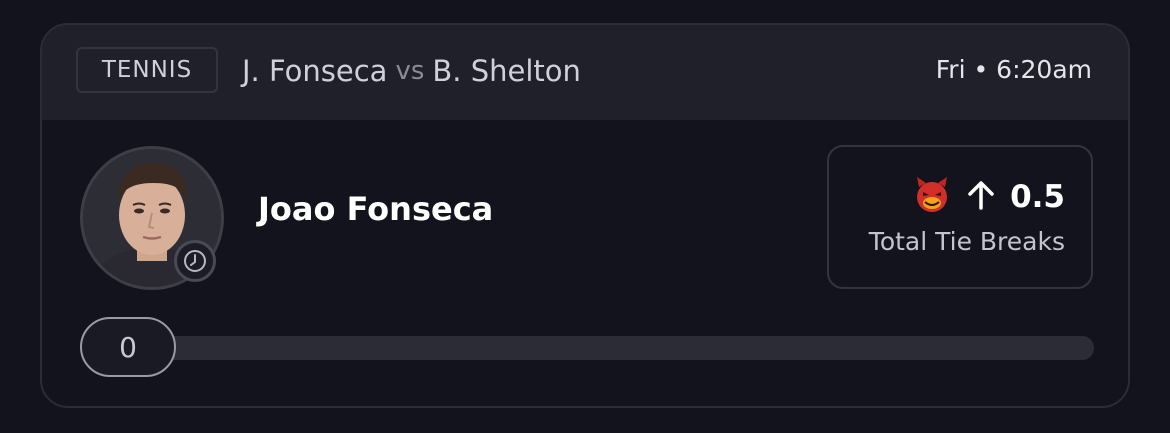  Describe the element at coordinates (506, 71) in the screenshot. I see `player2-name: B. Shelton` at that location.